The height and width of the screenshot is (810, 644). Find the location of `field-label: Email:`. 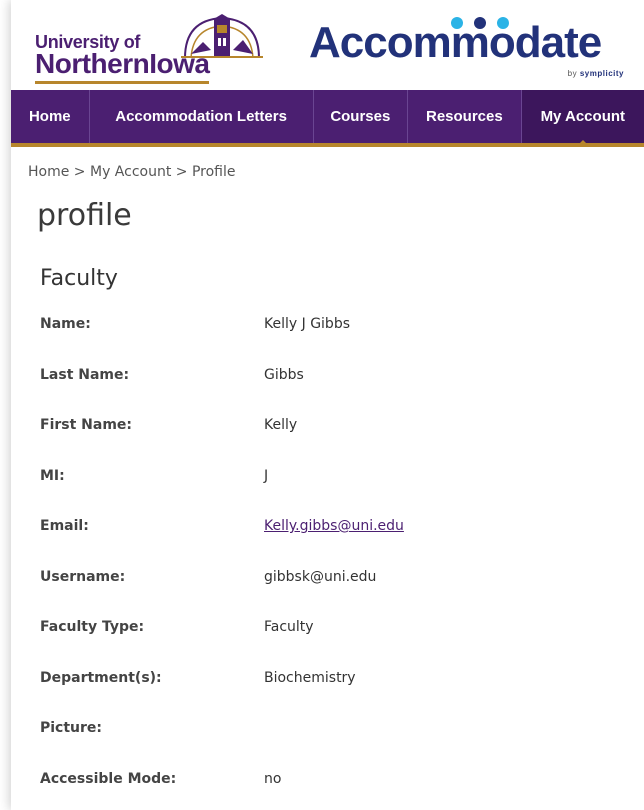

field-label: Email: is located at coordinates (64, 526).